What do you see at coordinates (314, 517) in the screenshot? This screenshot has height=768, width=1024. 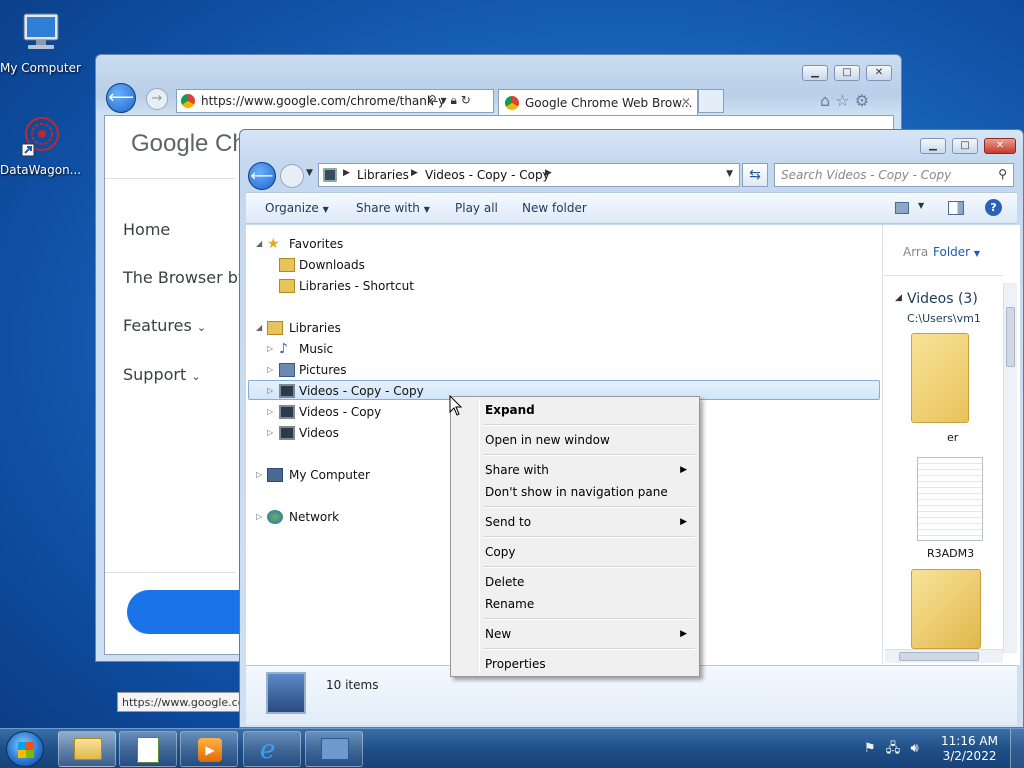 I see `tree-item-network: Network` at bounding box center [314, 517].